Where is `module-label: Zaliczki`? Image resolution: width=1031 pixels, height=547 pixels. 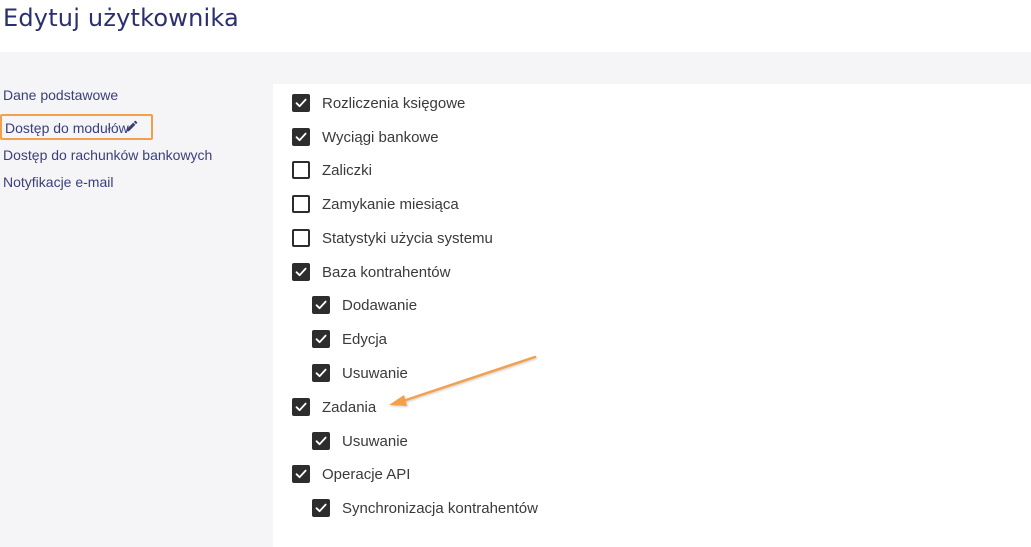
module-label: Zaliczki is located at coordinates (347, 170).